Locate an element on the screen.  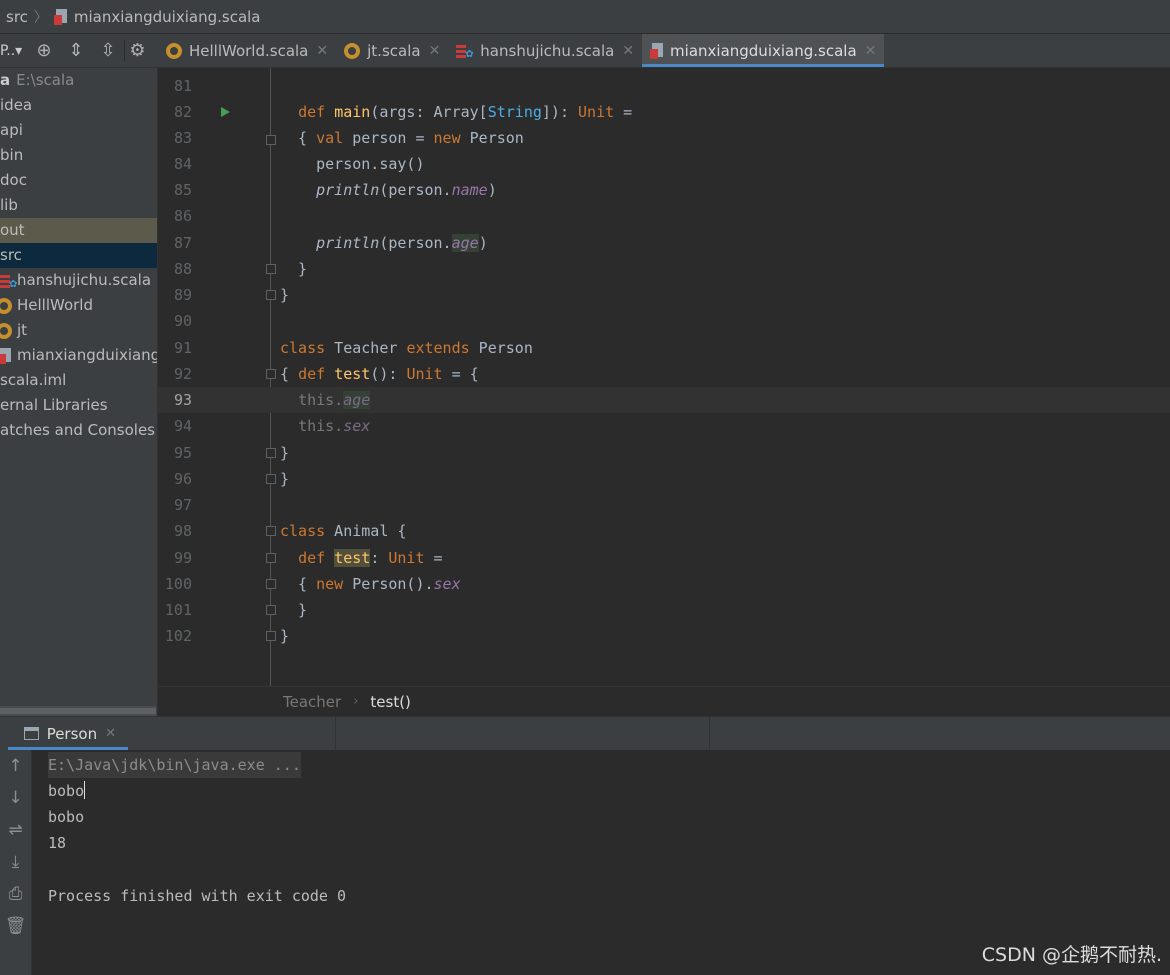
trash-icon: 🗑 is located at coordinates (15, 926).